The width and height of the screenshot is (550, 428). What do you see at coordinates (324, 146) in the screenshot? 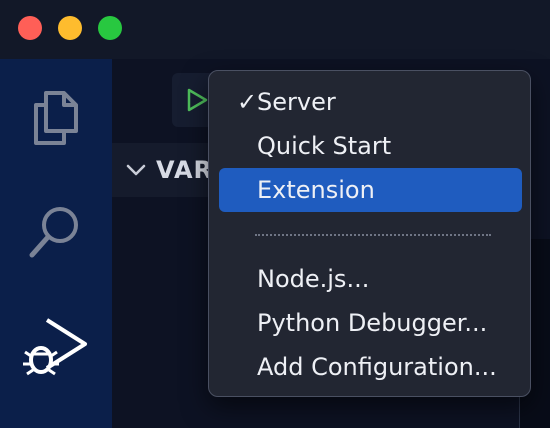
I see `menu-item-label: Quick Start` at bounding box center [324, 146].